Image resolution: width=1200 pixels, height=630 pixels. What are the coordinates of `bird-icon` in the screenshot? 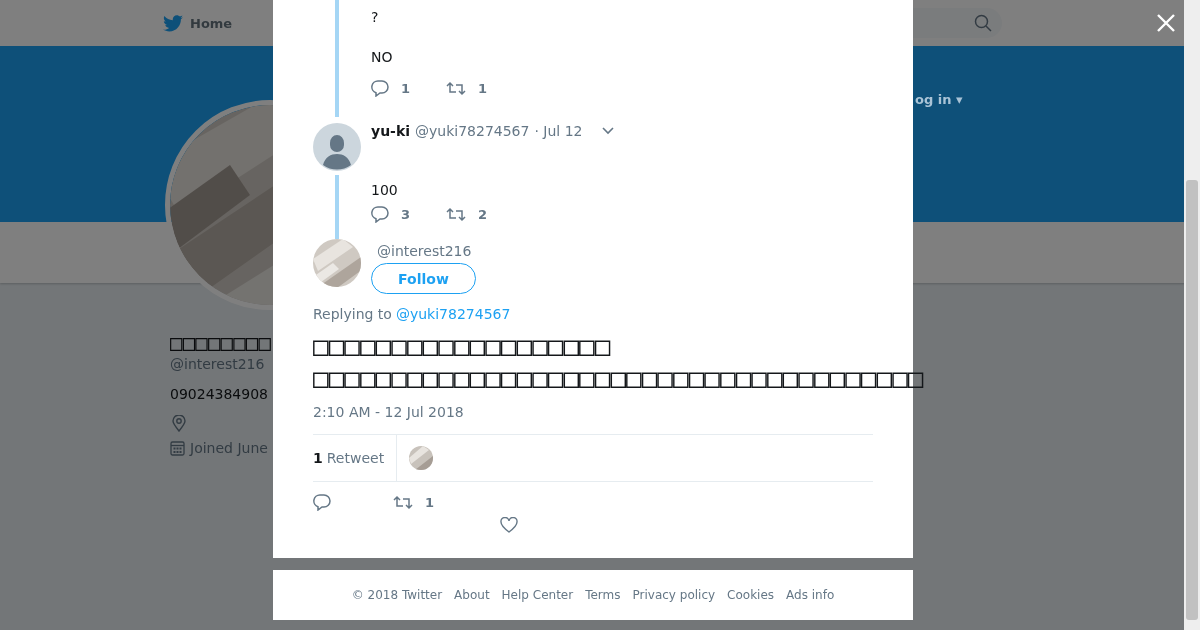 It's located at (173, 23).